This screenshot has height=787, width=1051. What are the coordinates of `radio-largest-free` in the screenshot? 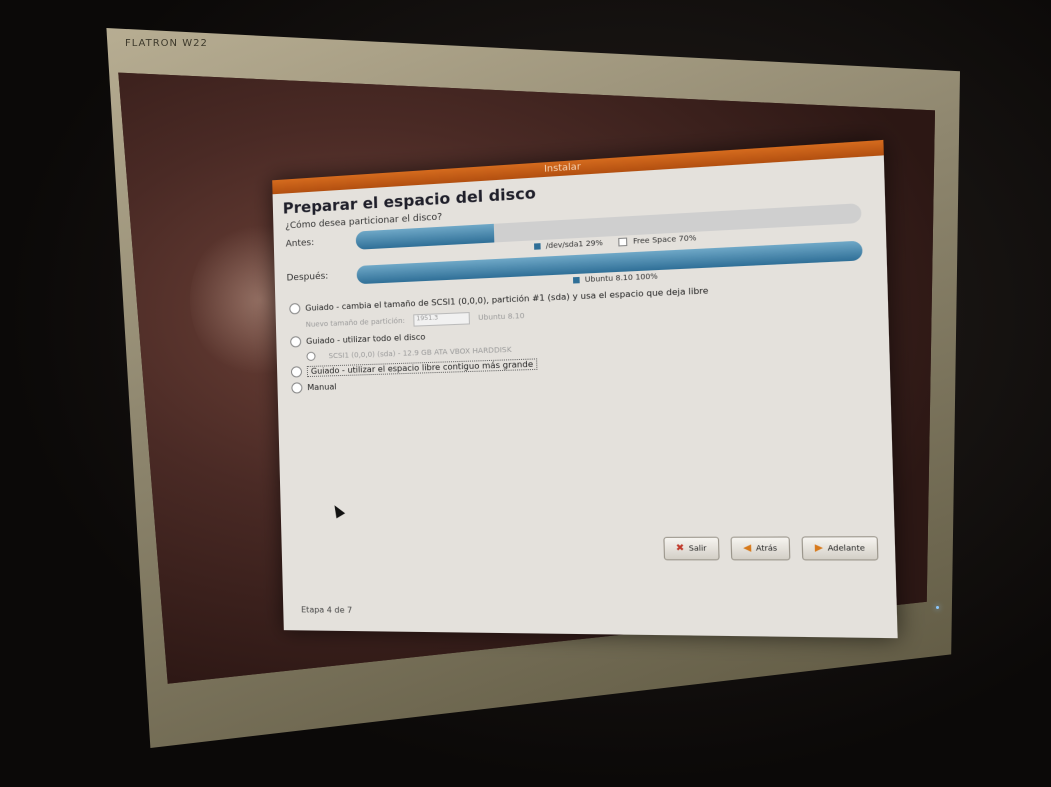 It's located at (296, 372).